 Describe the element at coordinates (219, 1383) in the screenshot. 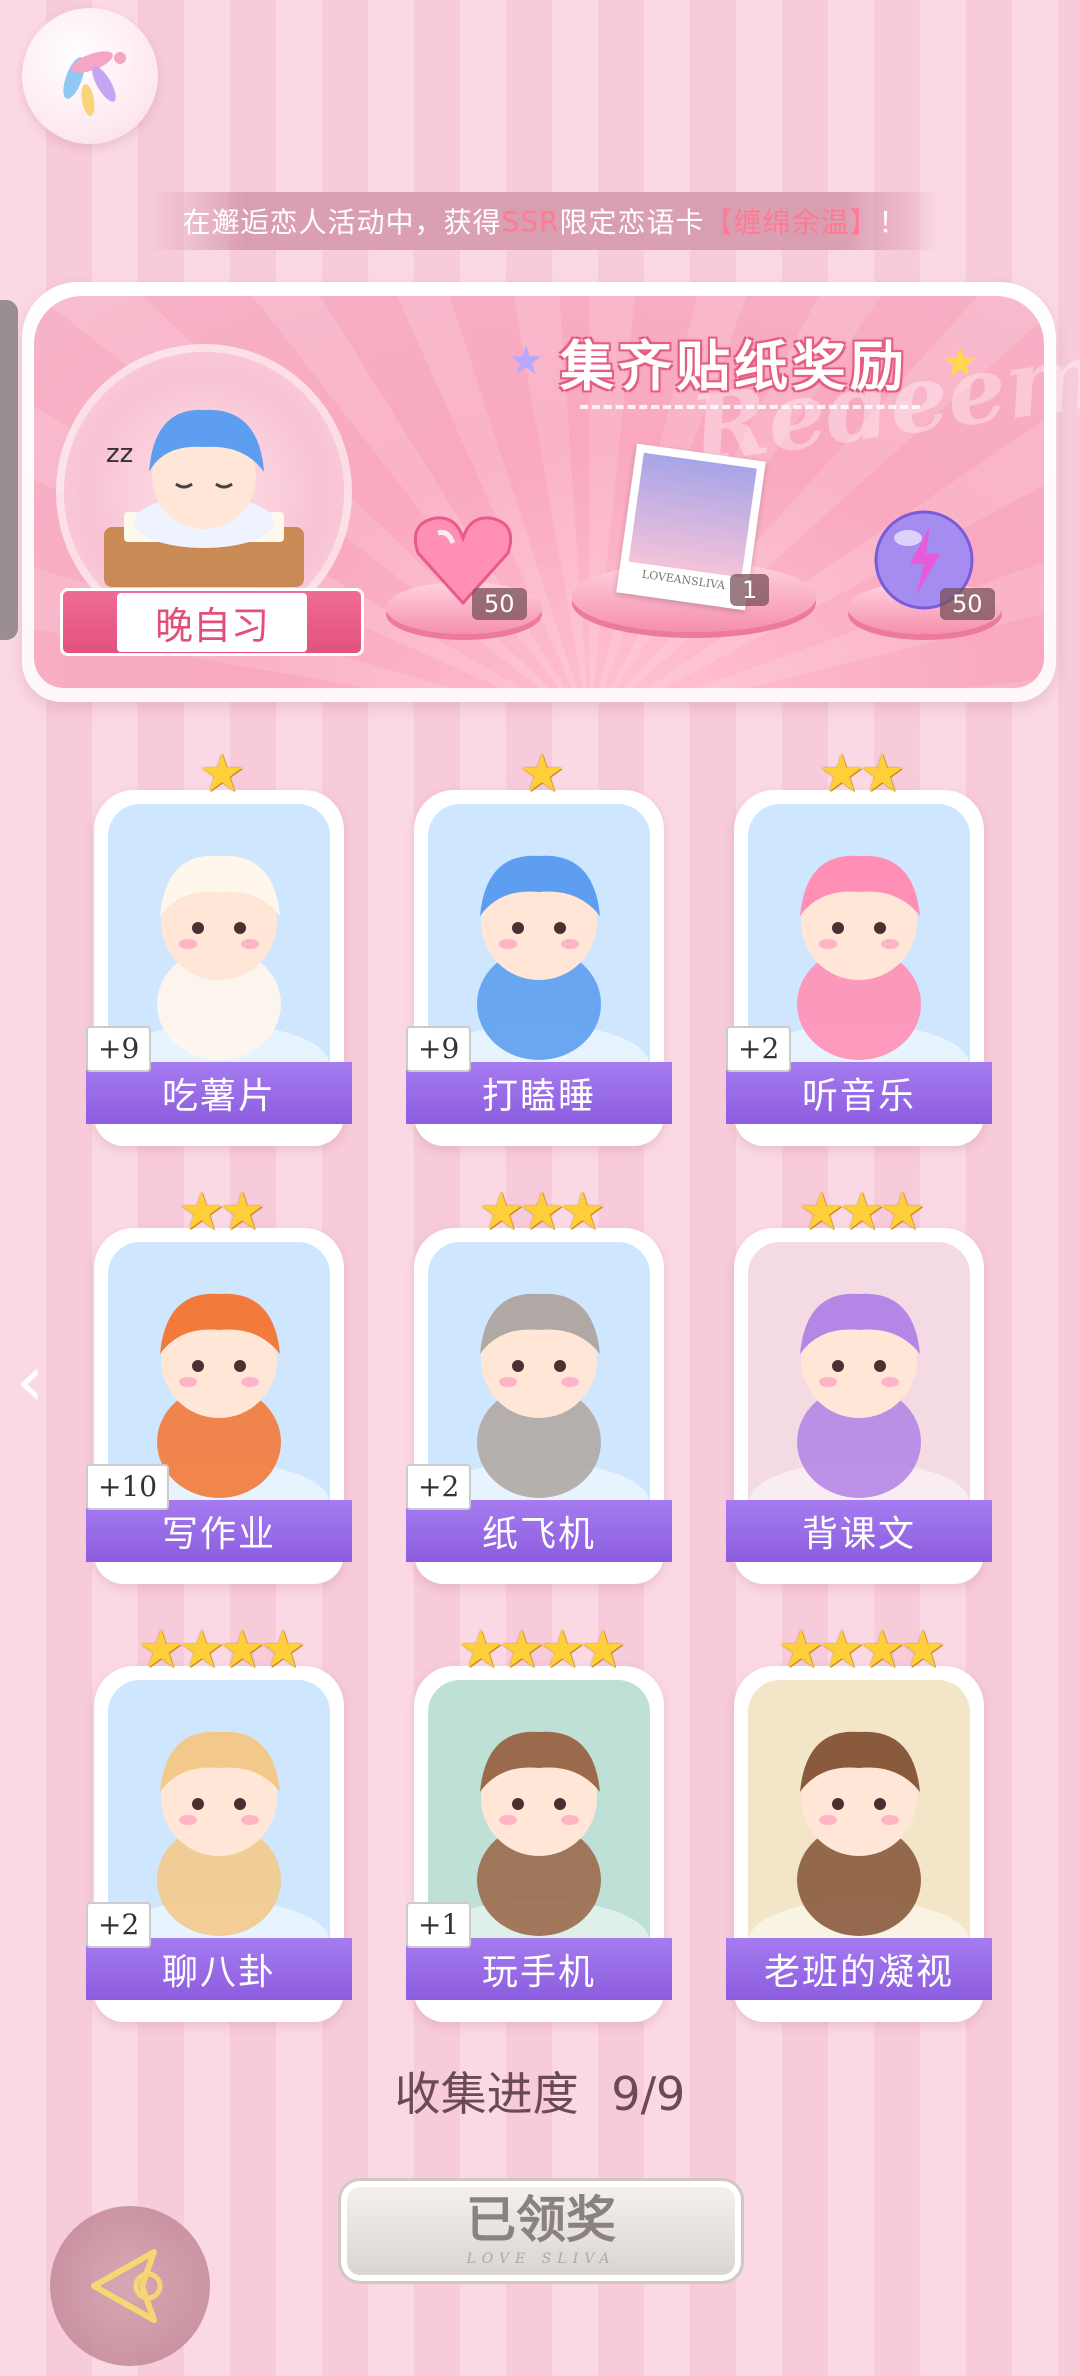

I see `sticker-card: ★★ 写作业 +10` at that location.